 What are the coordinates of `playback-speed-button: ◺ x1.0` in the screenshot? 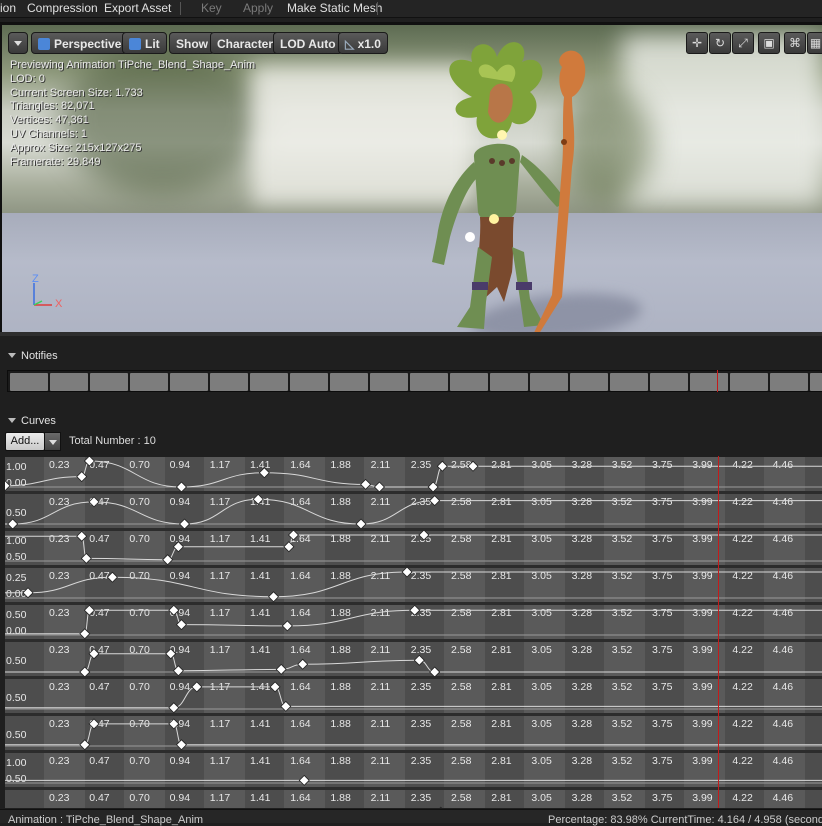 It's located at (363, 43).